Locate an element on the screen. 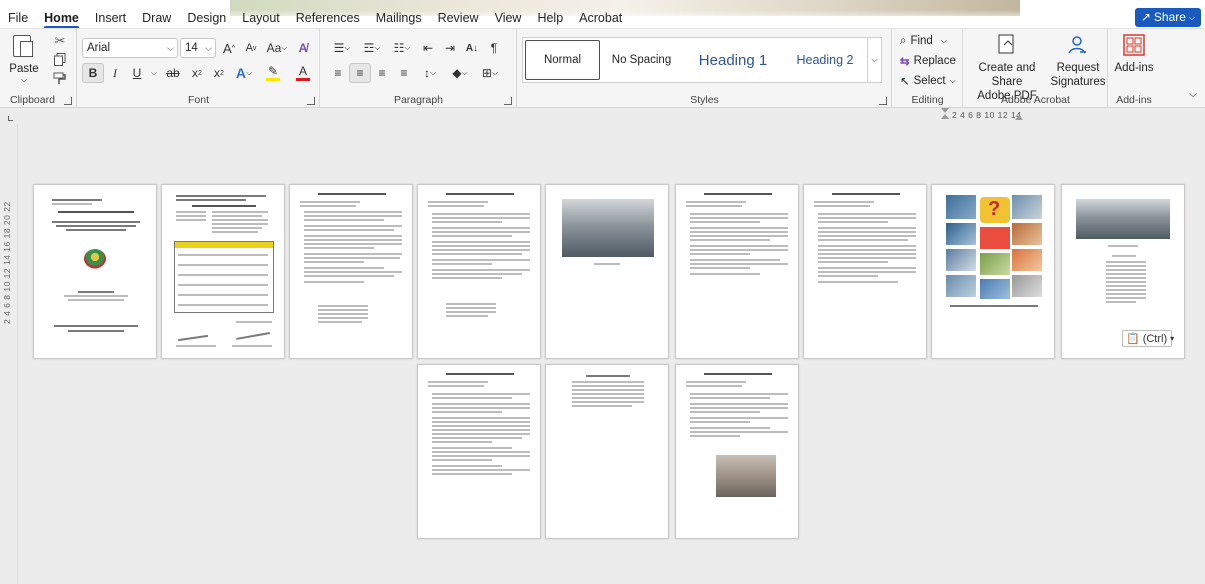  addins-group: Add-ins Add-ins is located at coordinates (1134, 69).